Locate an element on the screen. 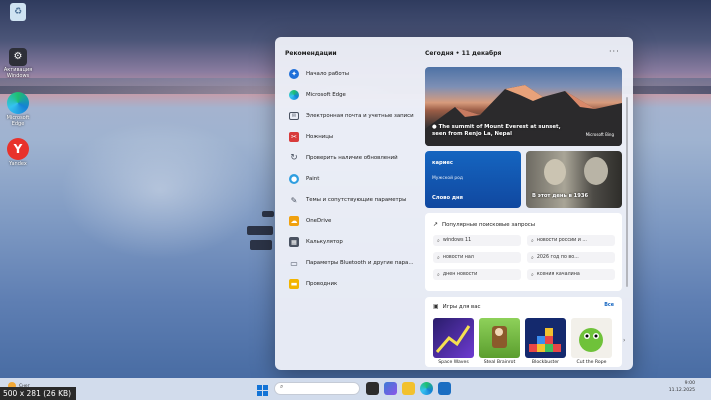  game-tile: Space Waves is located at coordinates (453, 341).